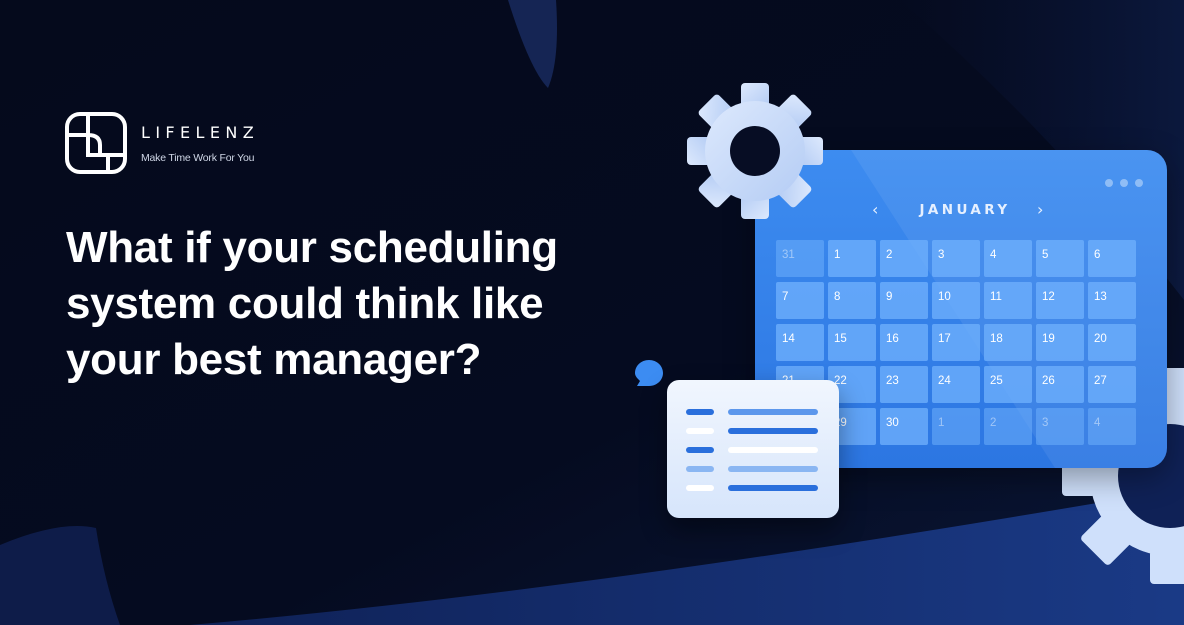  Describe the element at coordinates (1048, 381) in the screenshot. I see `calendar-day-number: 26` at that location.